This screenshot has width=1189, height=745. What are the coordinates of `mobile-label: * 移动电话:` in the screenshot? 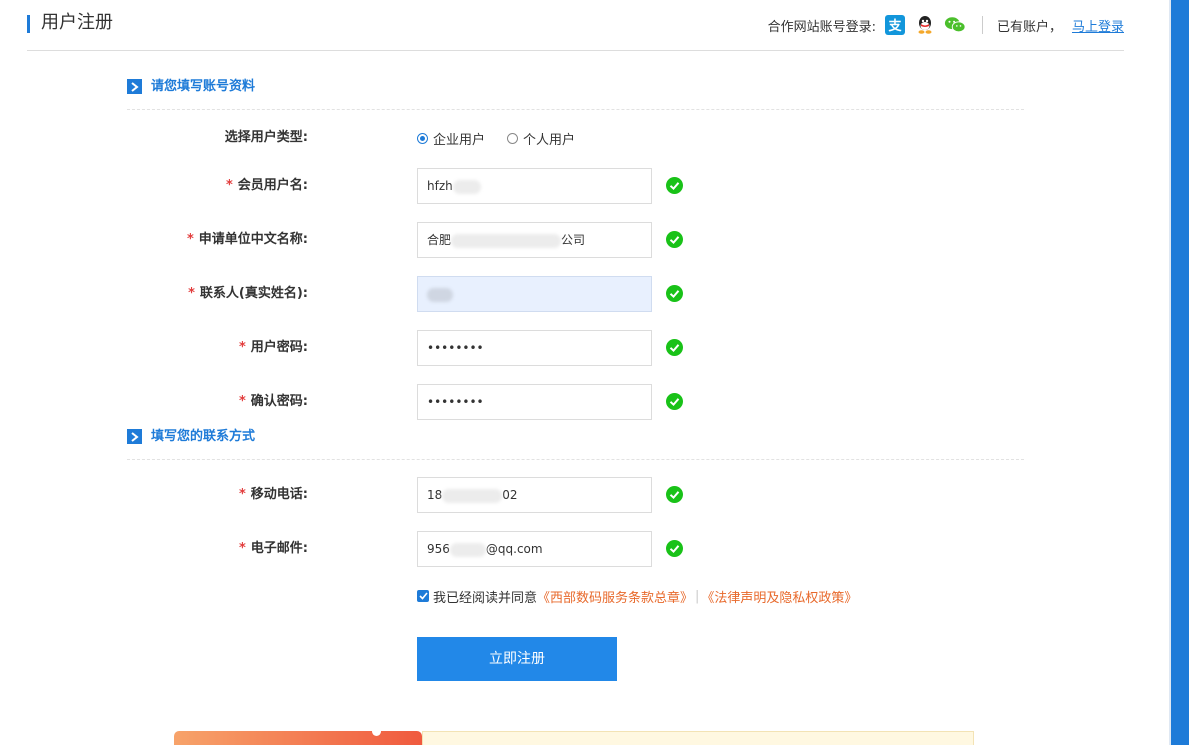 It's located at (273, 494).